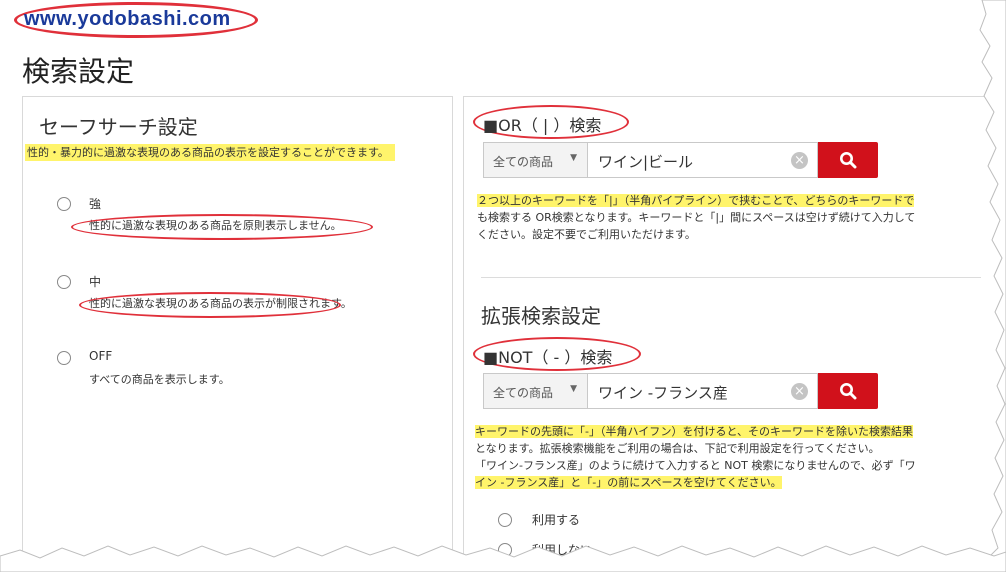  Describe the element at coordinates (731, 277) in the screenshot. I see `divider` at that location.